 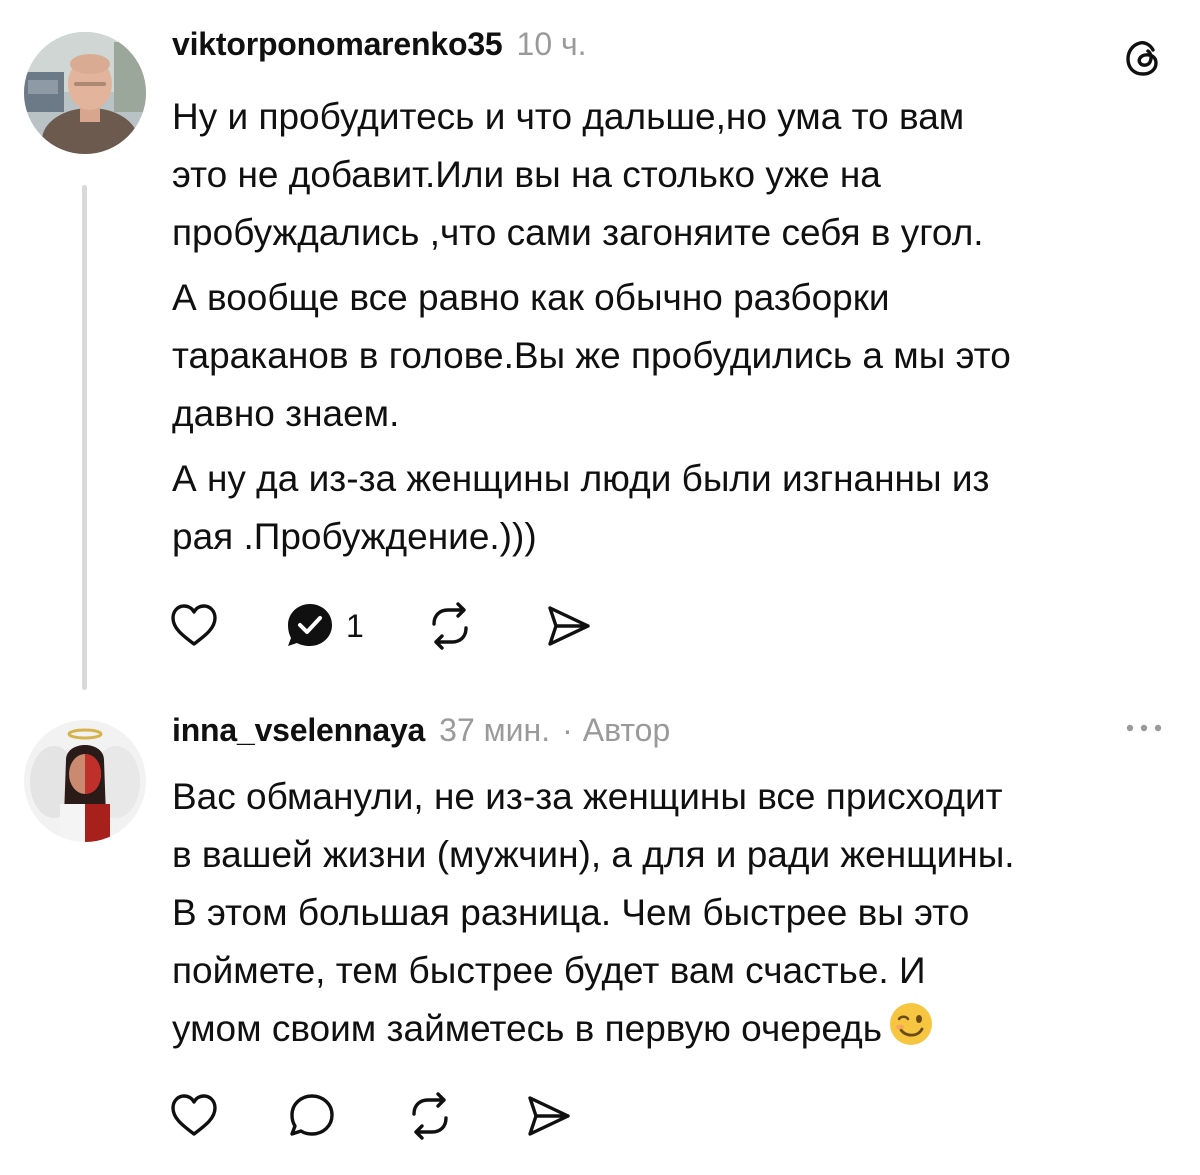 What do you see at coordinates (495, 730) in the screenshot?
I see `timestamp: 37 мин.` at bounding box center [495, 730].